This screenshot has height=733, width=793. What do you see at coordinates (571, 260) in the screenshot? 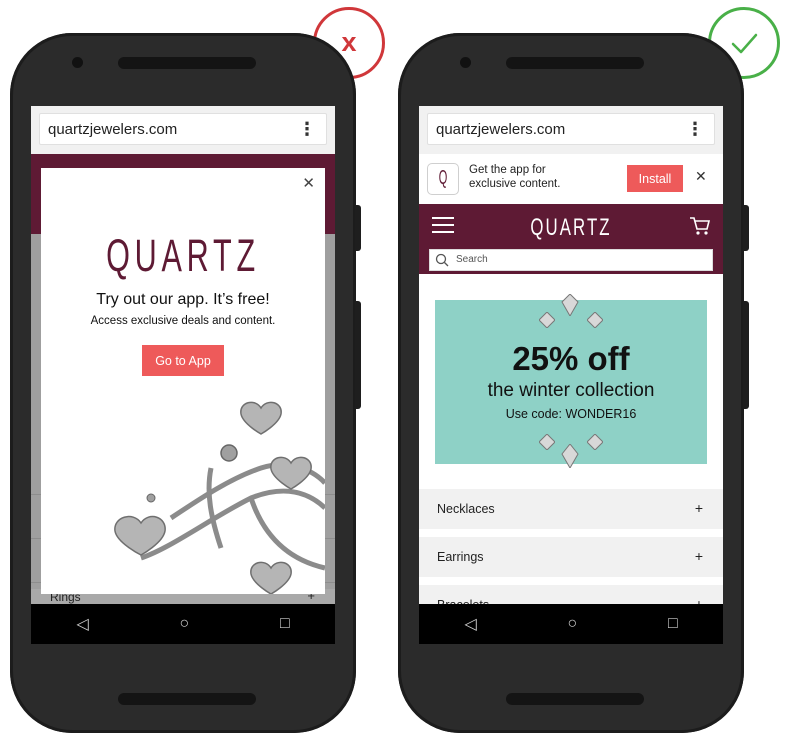
I see `search-input: Search` at bounding box center [571, 260].